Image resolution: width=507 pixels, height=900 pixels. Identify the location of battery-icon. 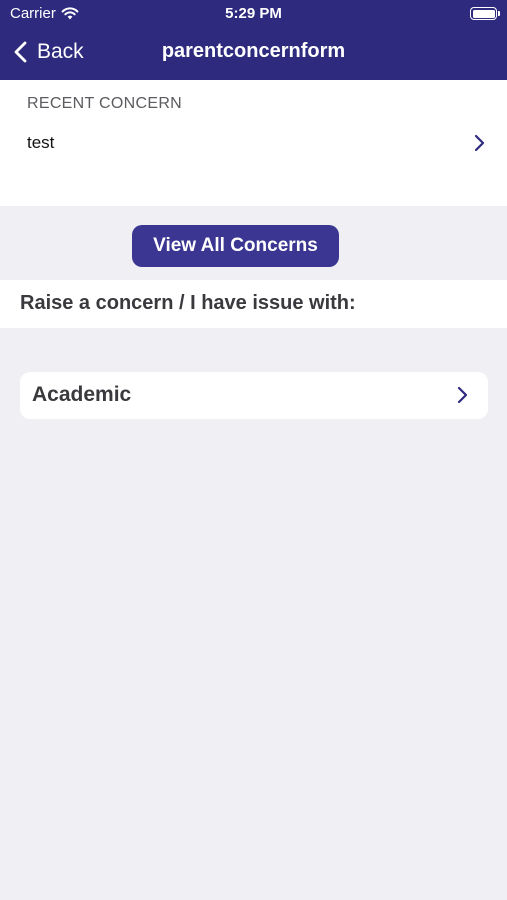
(485, 13).